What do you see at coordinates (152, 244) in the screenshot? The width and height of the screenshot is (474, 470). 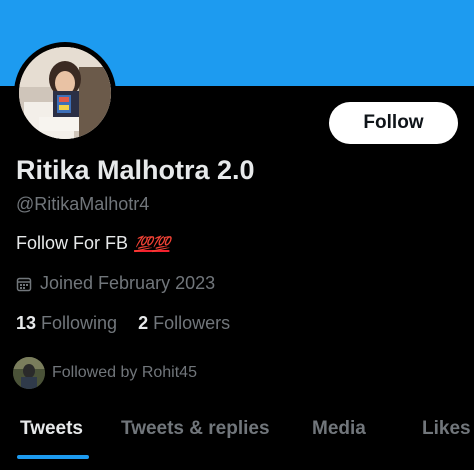 I see `hundred-emoji: 💯💯` at bounding box center [152, 244].